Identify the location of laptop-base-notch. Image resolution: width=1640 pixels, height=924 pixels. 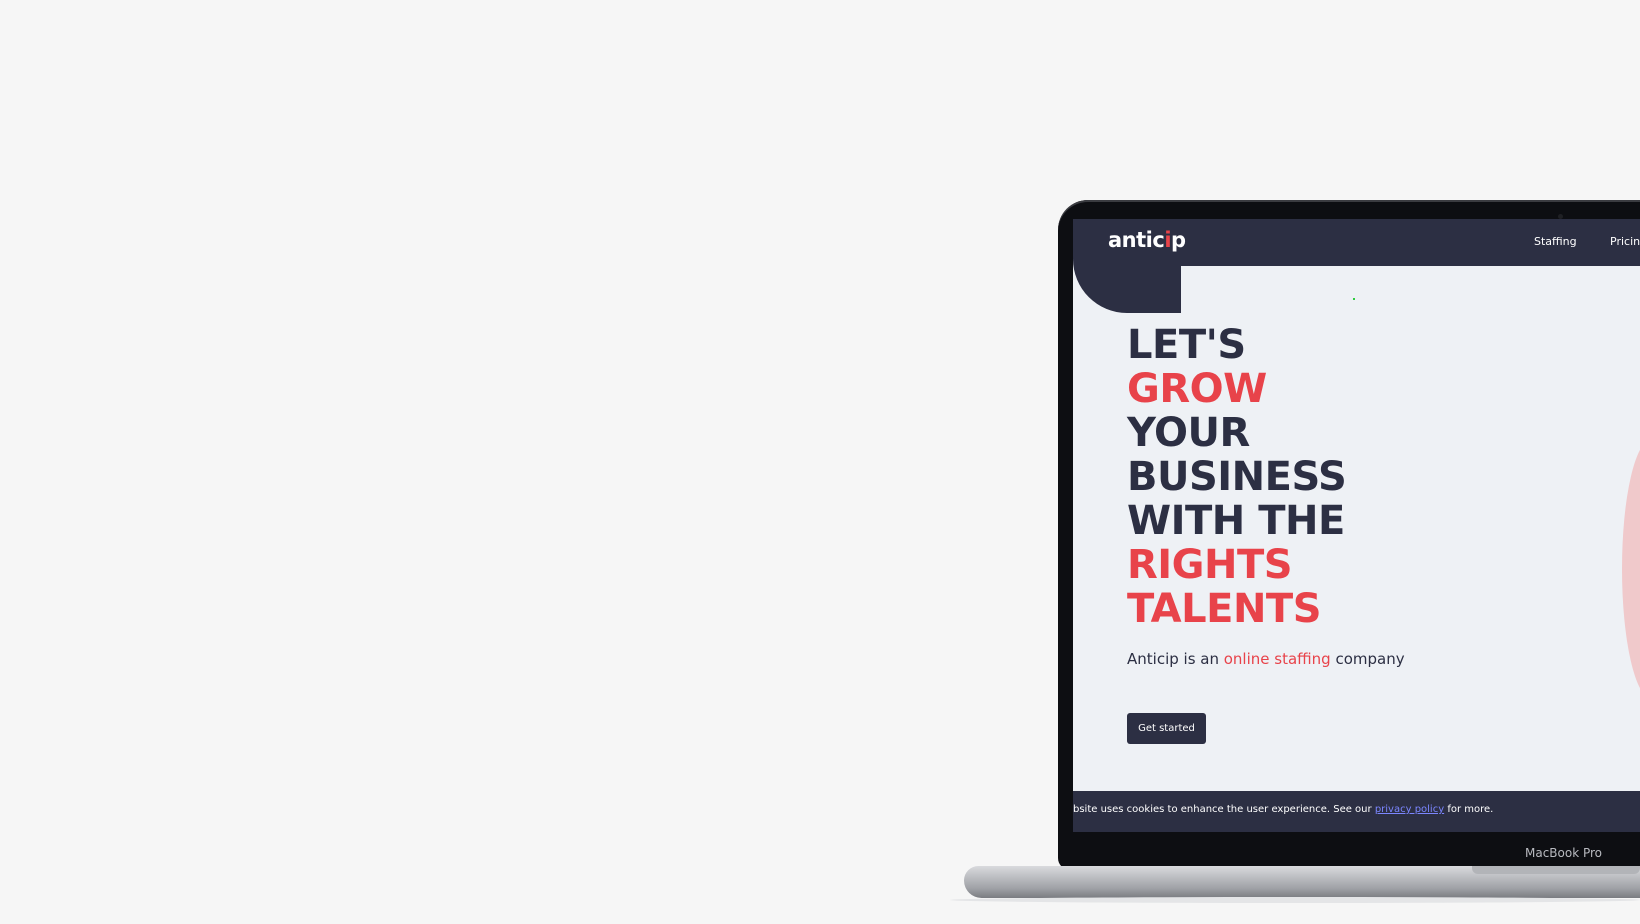
(1556, 870).